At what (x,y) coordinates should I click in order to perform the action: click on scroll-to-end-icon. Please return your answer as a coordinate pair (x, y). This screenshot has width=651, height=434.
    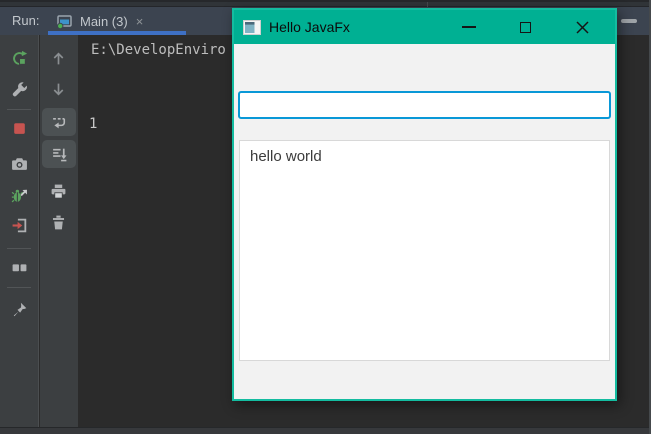
    Looking at the image, I should click on (59, 154).